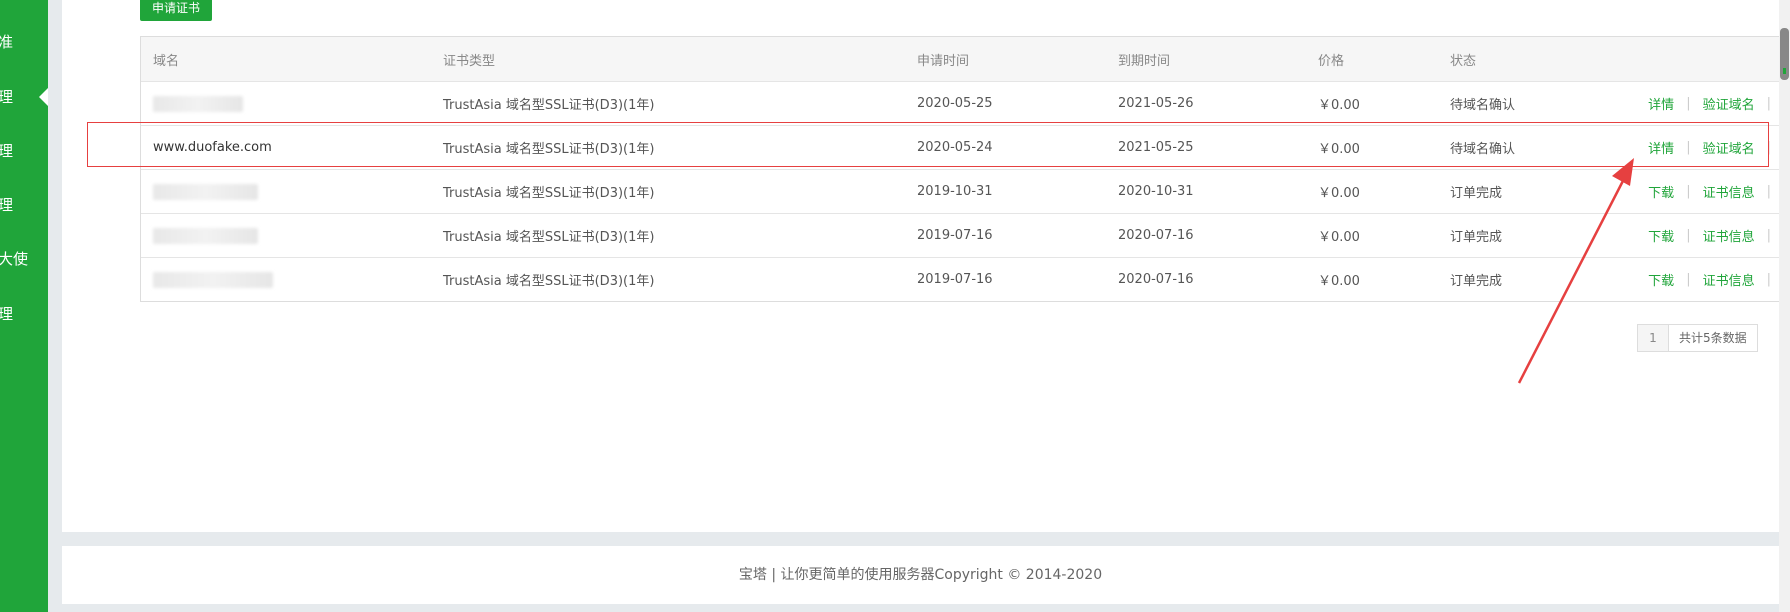 This screenshot has width=1790, height=612. I want to click on footer: 宝塔 | 让你更简单的使用服务器Copyright © 2014-2020, so click(920, 575).